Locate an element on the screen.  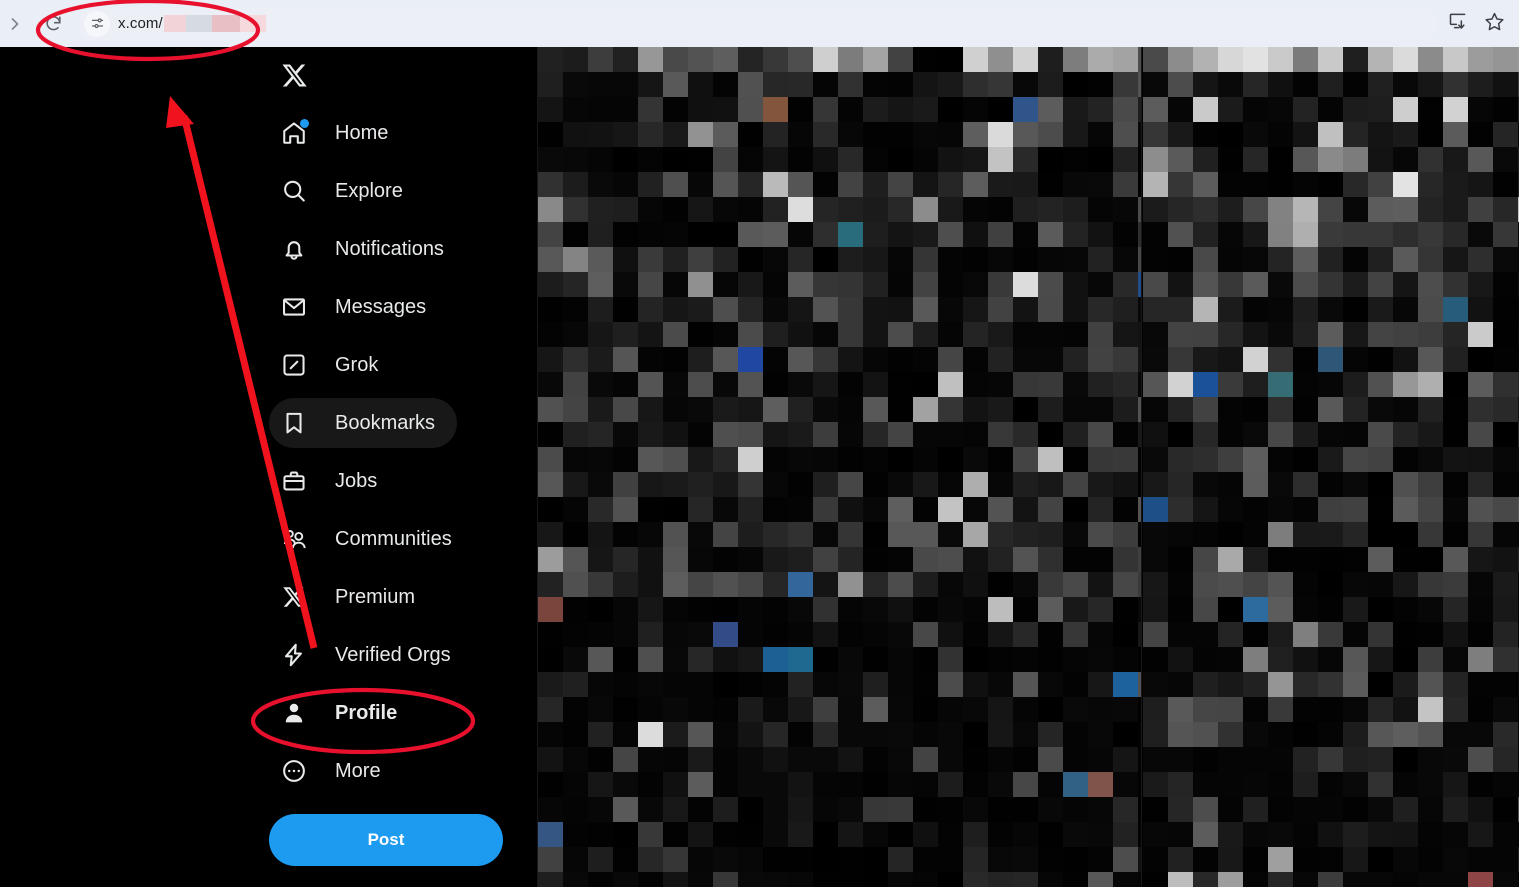
reload-icon is located at coordinates (53, 24).